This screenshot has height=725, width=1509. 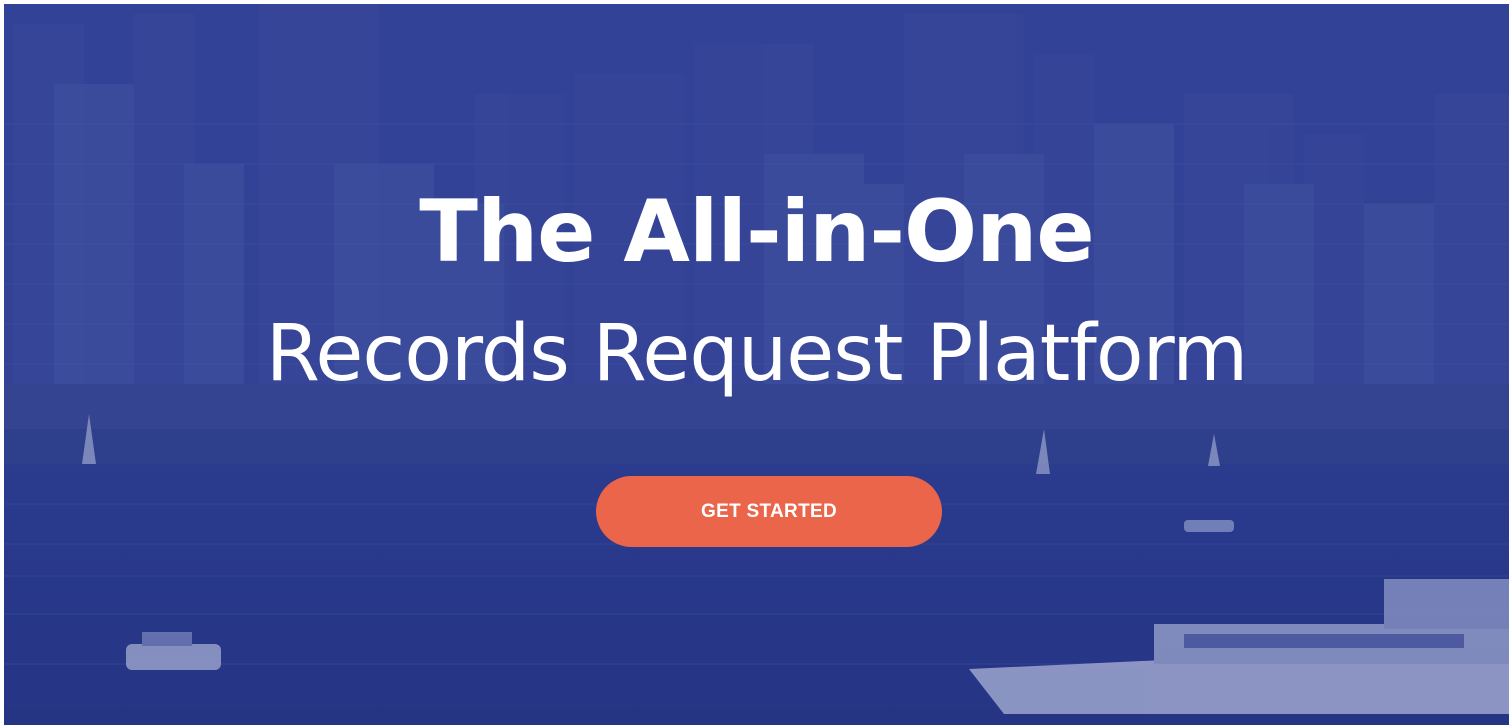 What do you see at coordinates (769, 511) in the screenshot?
I see `get-started-button: GET STARTED` at bounding box center [769, 511].